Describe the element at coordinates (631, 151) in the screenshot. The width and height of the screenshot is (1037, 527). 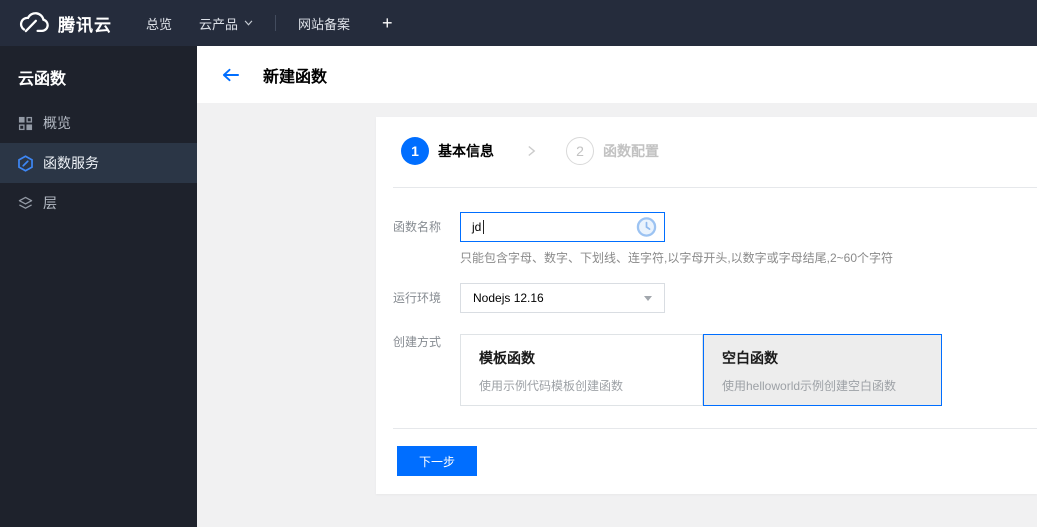
I see `step-2-label: 函数配置` at that location.